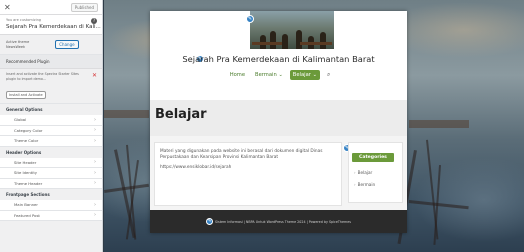 This screenshot has width=524, height=252. Describe the element at coordinates (84, 7) in the screenshot. I see `publish-button: Published` at that location.